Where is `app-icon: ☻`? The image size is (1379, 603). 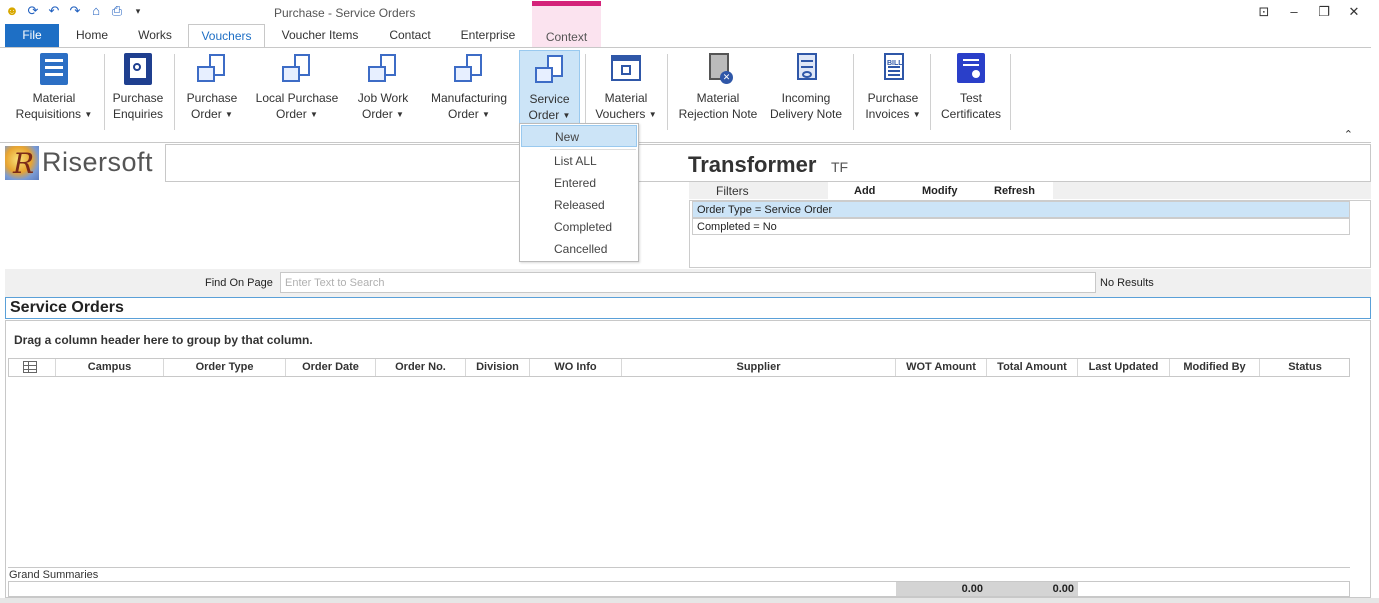
app-icon: ☻ is located at coordinates (12, 11).